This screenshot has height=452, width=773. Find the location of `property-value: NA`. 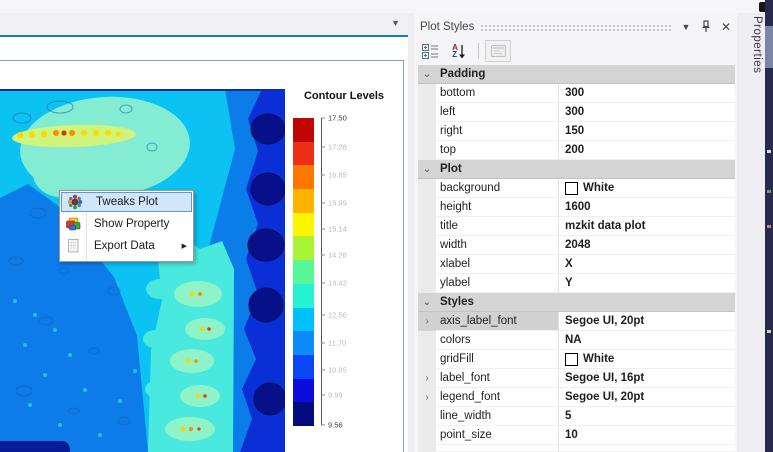

property-value: NA is located at coordinates (646, 340).